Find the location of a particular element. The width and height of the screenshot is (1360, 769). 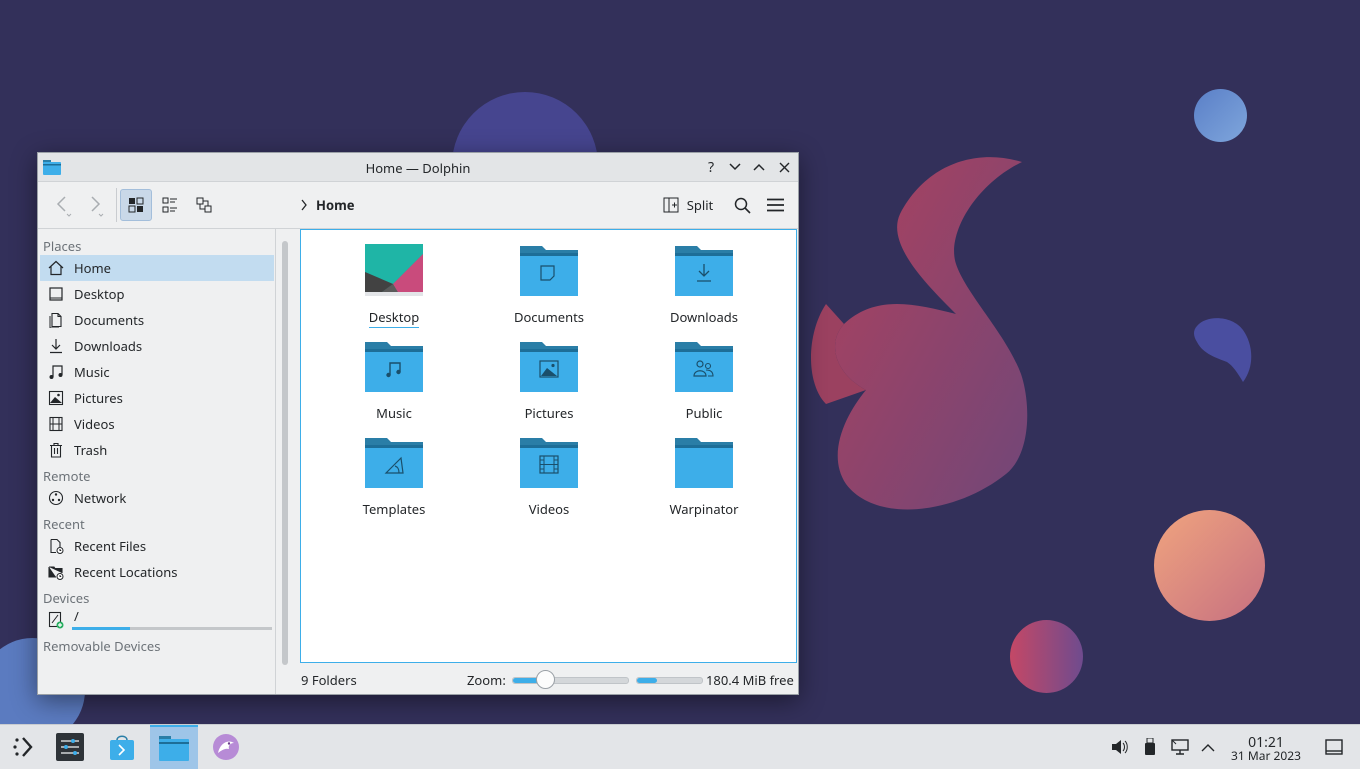

folder-item-templates: Templates is located at coordinates (394, 470).